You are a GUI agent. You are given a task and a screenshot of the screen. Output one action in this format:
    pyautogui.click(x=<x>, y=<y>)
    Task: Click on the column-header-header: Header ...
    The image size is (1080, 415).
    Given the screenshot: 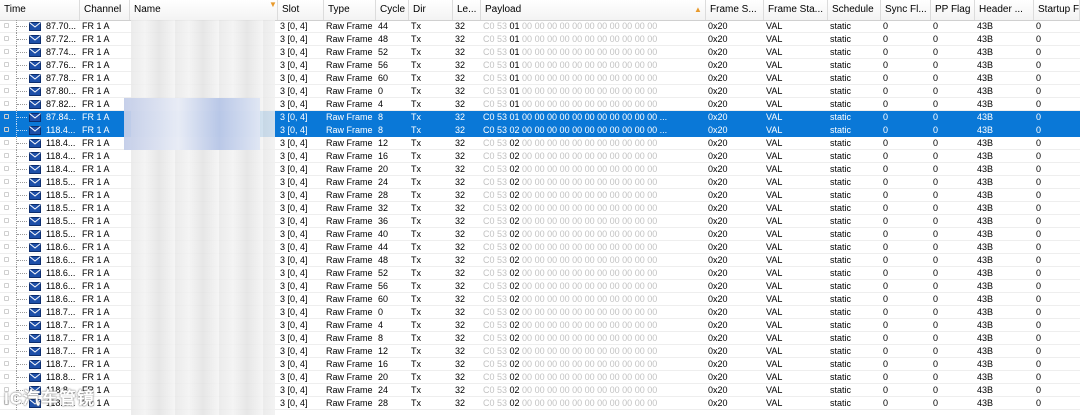 What is the action you would take?
    pyautogui.click(x=1004, y=10)
    